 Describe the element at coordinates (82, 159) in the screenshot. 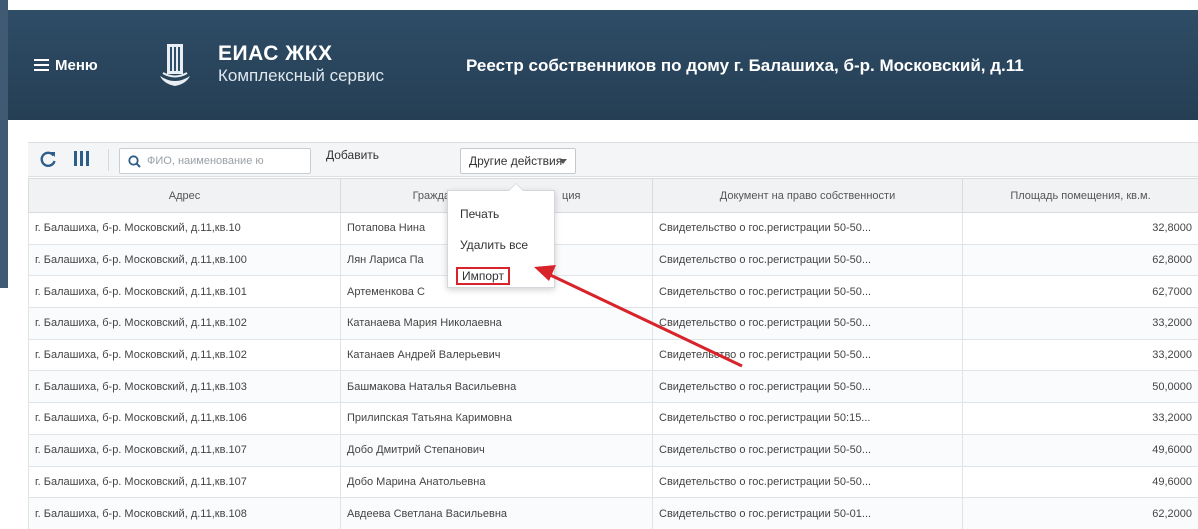

I see `columns-icon` at that location.